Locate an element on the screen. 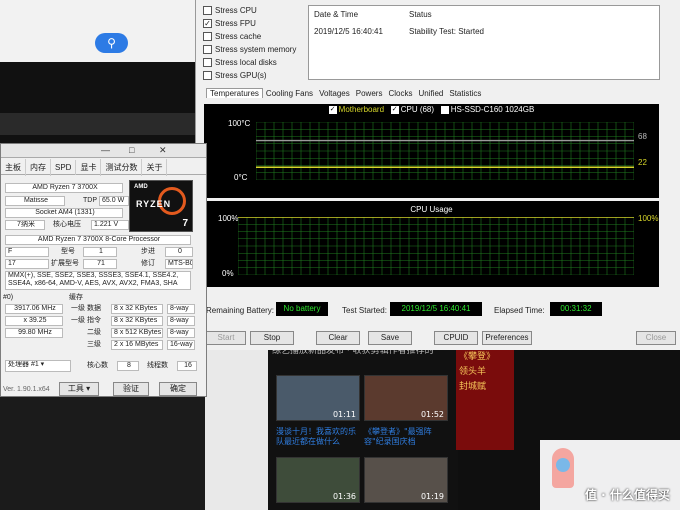 The height and width of the screenshot is (510, 680). cache-label: 缓存 is located at coordinates (76, 297).